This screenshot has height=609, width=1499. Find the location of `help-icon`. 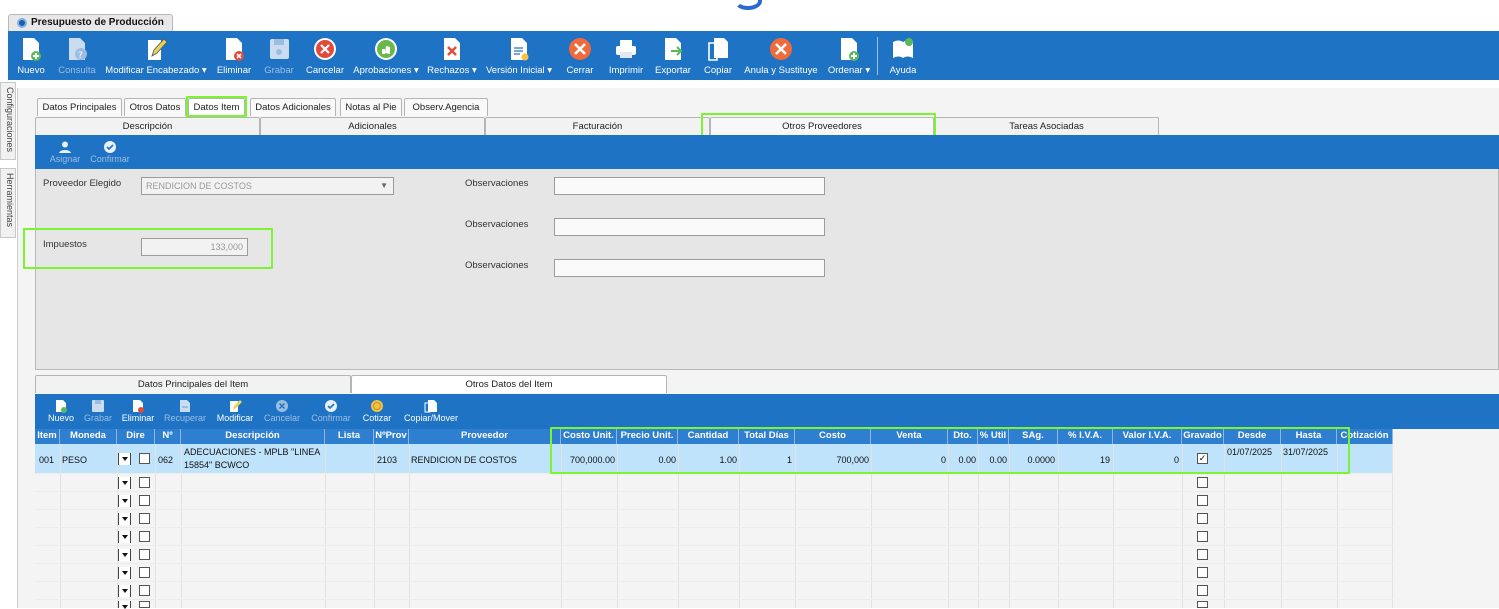

help-icon is located at coordinates (903, 48).